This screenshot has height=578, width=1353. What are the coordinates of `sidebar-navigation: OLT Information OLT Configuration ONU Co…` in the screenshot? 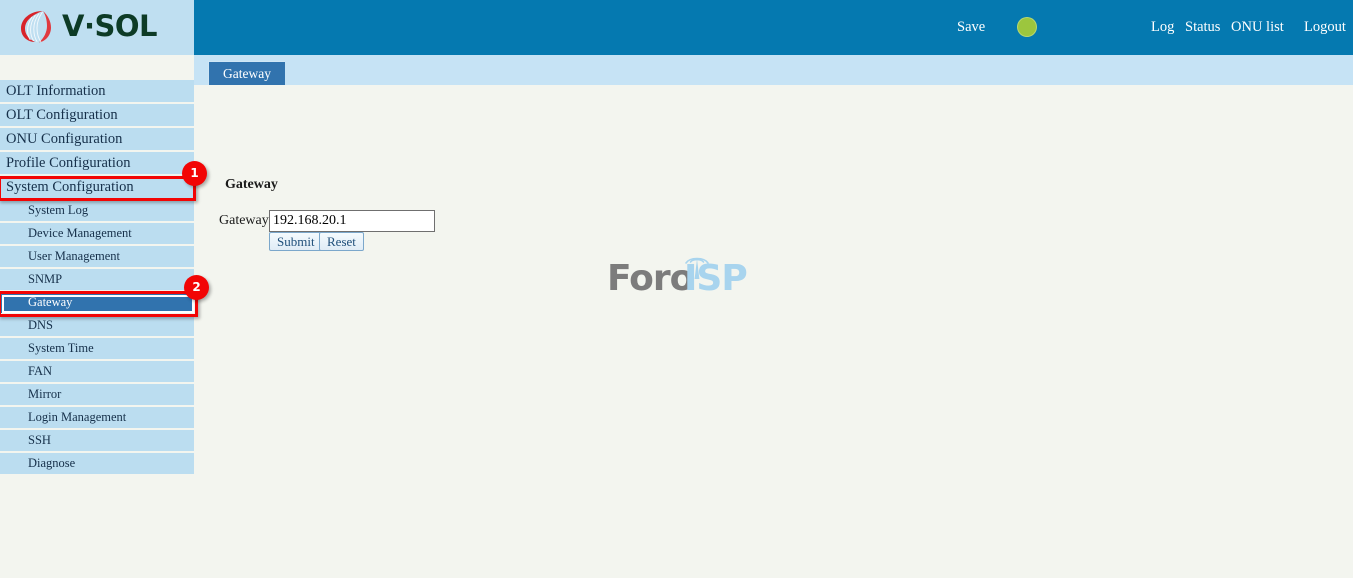 It's located at (97, 278).